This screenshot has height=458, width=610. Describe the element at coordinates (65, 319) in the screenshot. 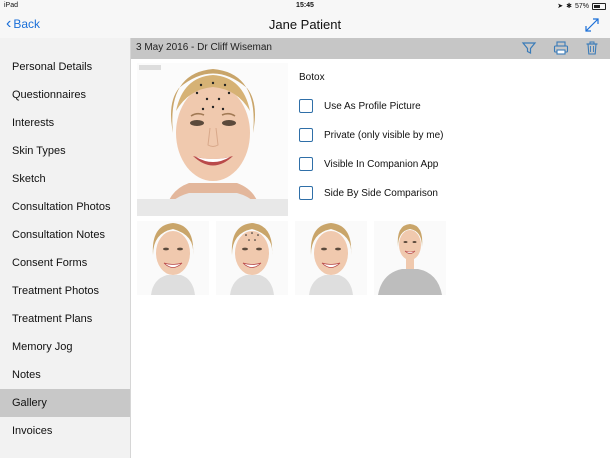

I see `sidebar-item-treatment-plans: Treatment Plans` at that location.